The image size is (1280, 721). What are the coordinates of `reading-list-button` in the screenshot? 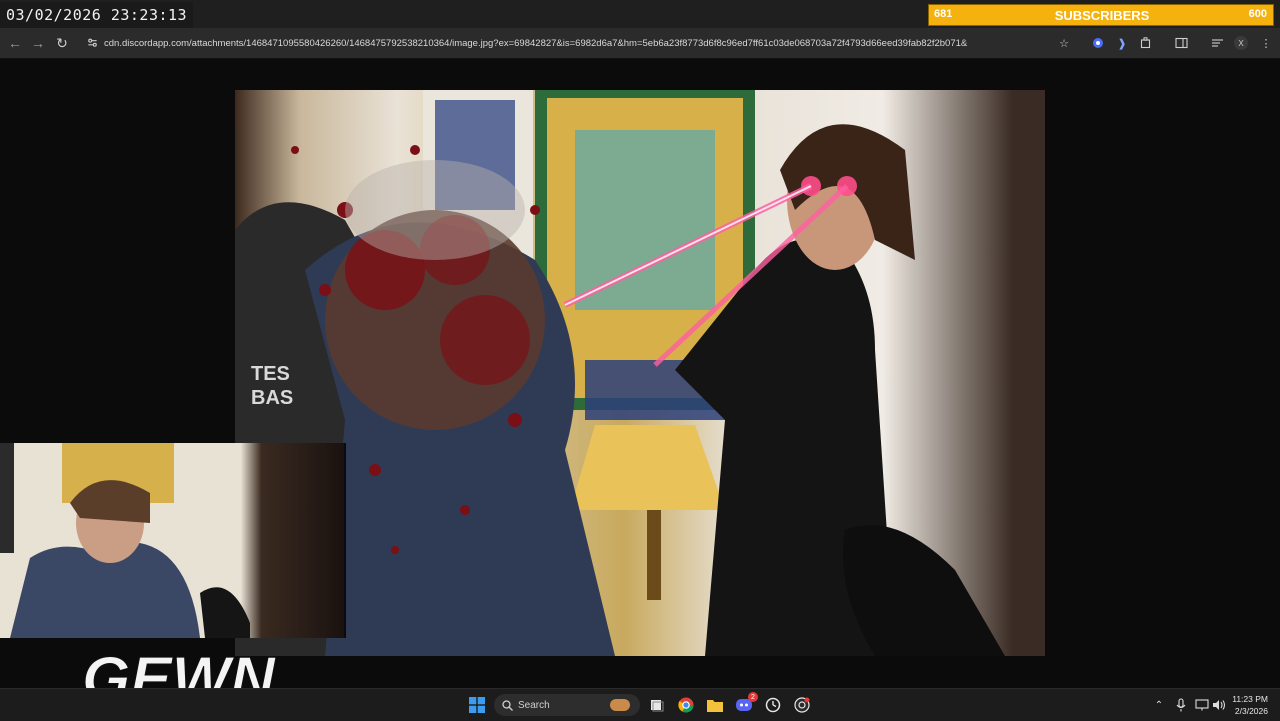 It's located at (1217, 43).